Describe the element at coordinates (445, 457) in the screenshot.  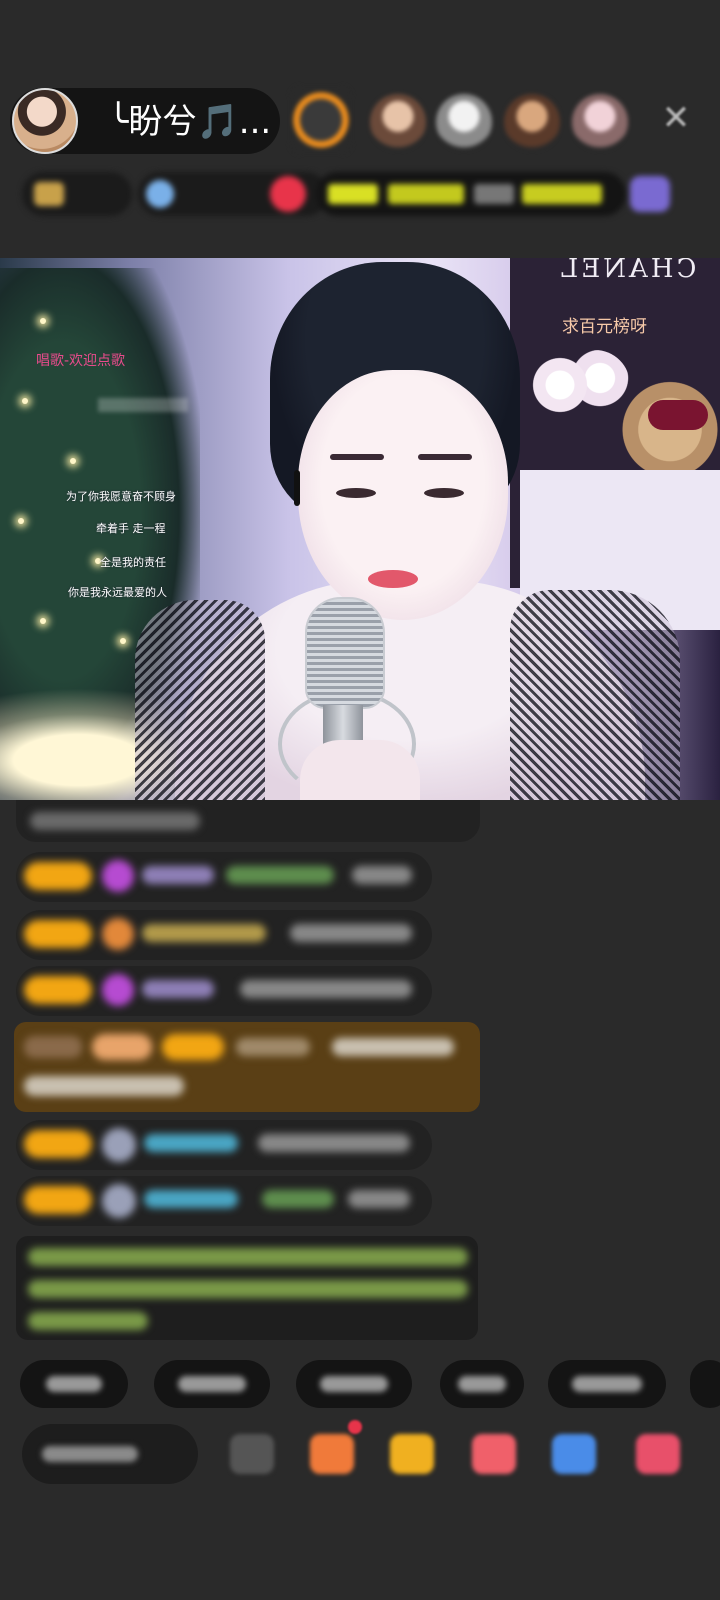
I see `right-brow` at that location.